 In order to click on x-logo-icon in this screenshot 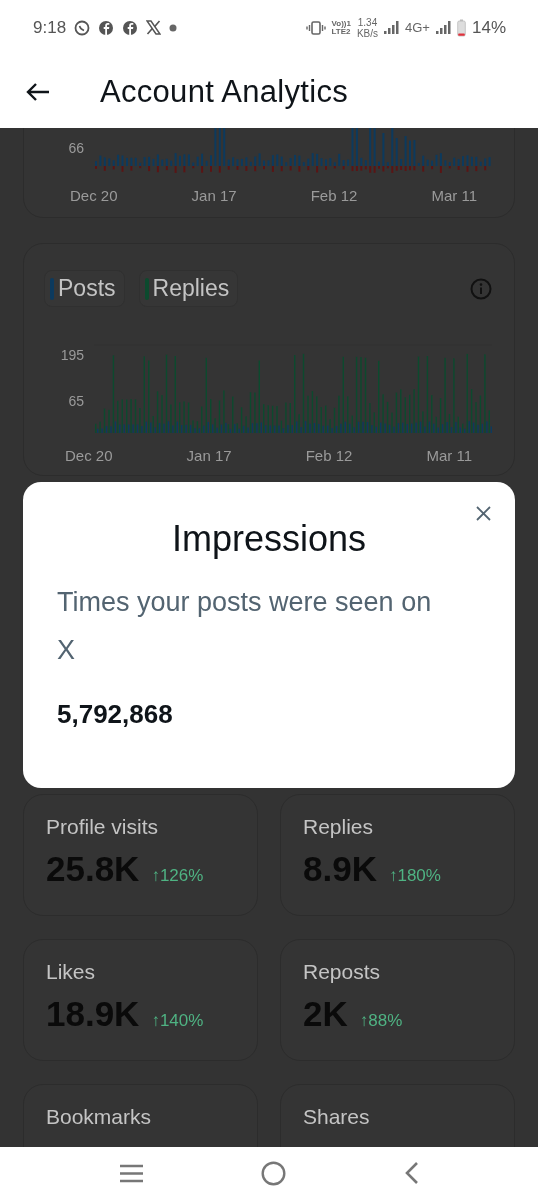, I will do `click(154, 27)`.